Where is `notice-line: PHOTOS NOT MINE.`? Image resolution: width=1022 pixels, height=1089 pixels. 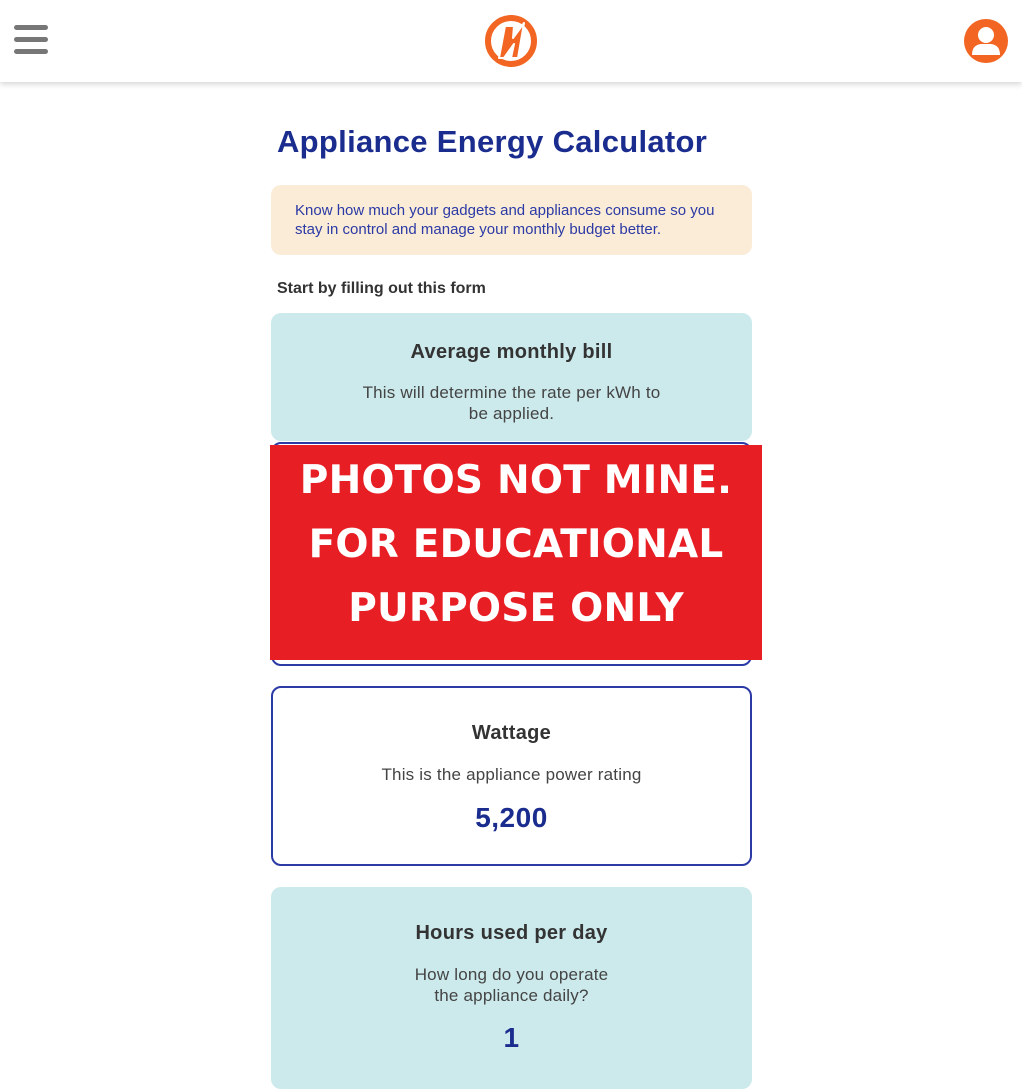
notice-line: PHOTOS NOT MINE. is located at coordinates (516, 480).